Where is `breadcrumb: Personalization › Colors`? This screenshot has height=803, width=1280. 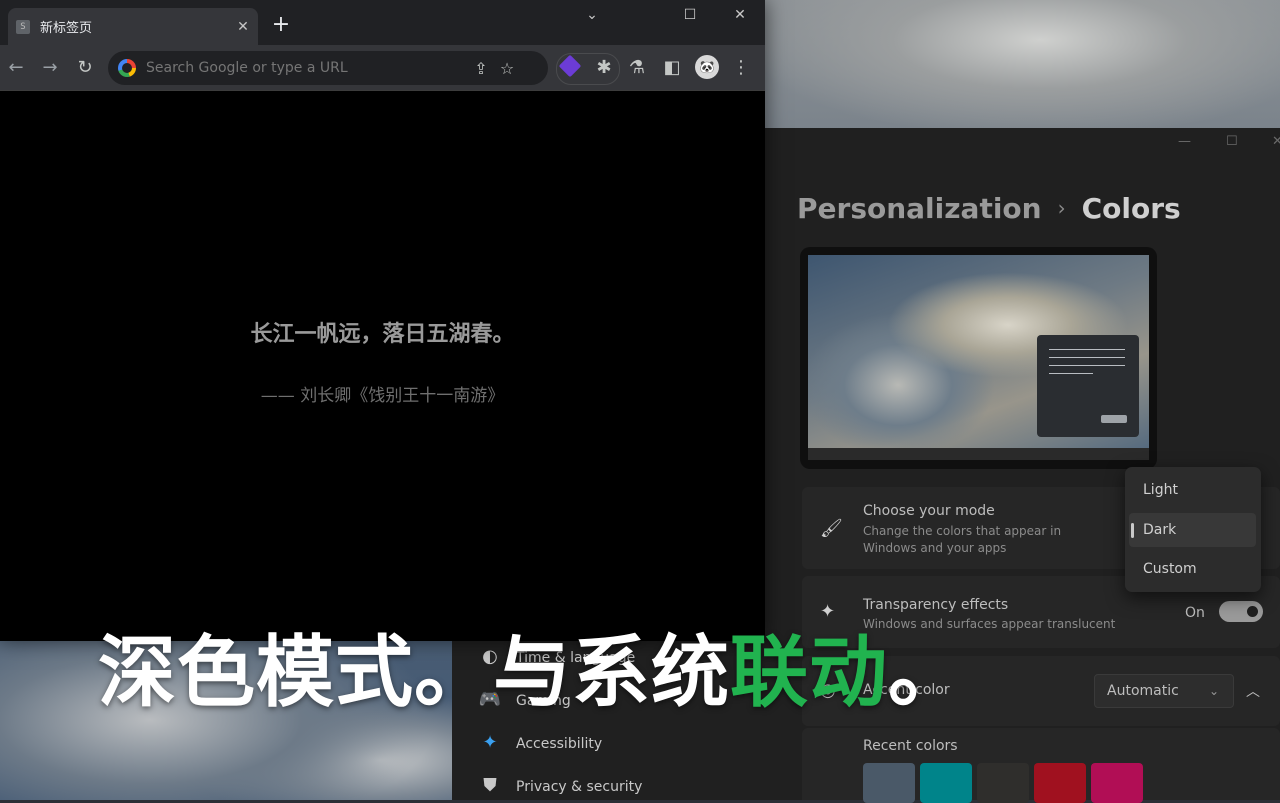 breadcrumb: Personalization › Colors is located at coordinates (989, 208).